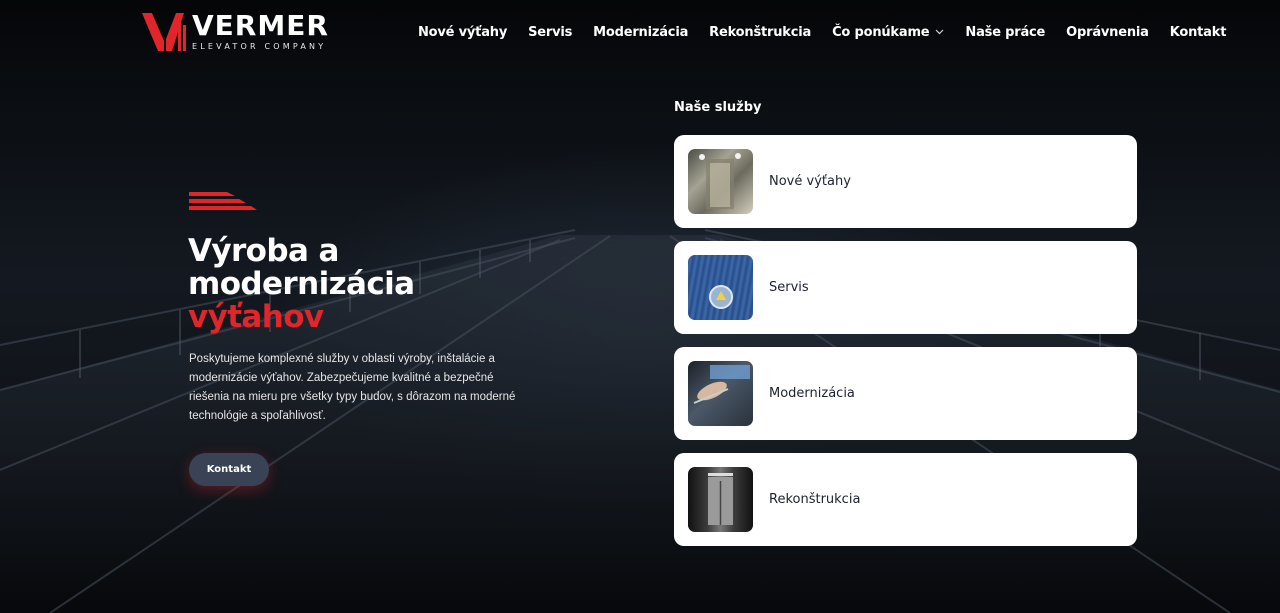 The height and width of the screenshot is (613, 1280). I want to click on hero-title: Výroba a modernizácia výťahov, so click(338, 284).